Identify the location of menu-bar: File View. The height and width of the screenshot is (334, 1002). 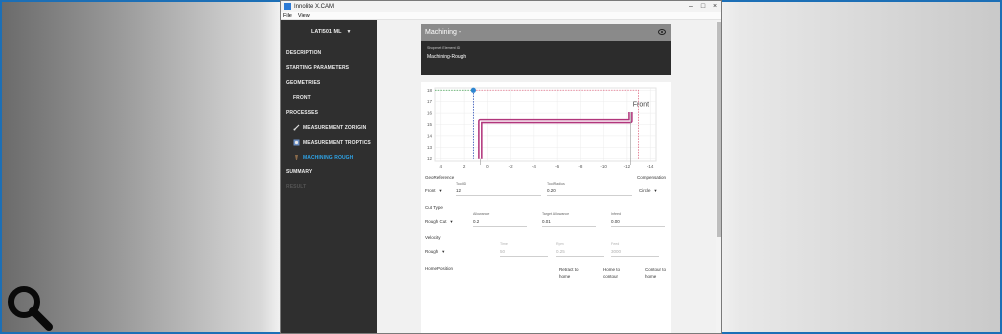
(501, 16).